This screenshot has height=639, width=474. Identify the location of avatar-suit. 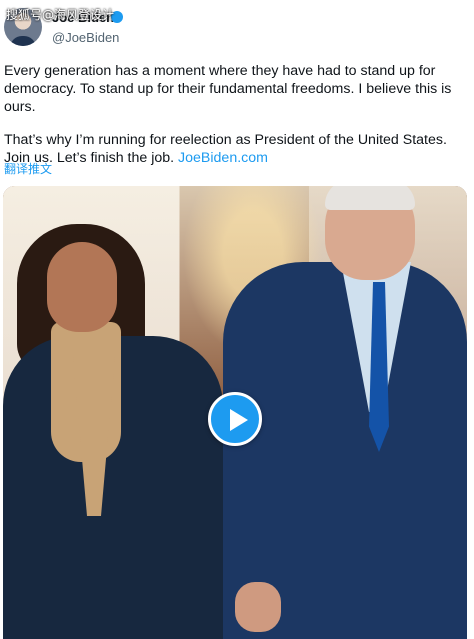
(23, 41).